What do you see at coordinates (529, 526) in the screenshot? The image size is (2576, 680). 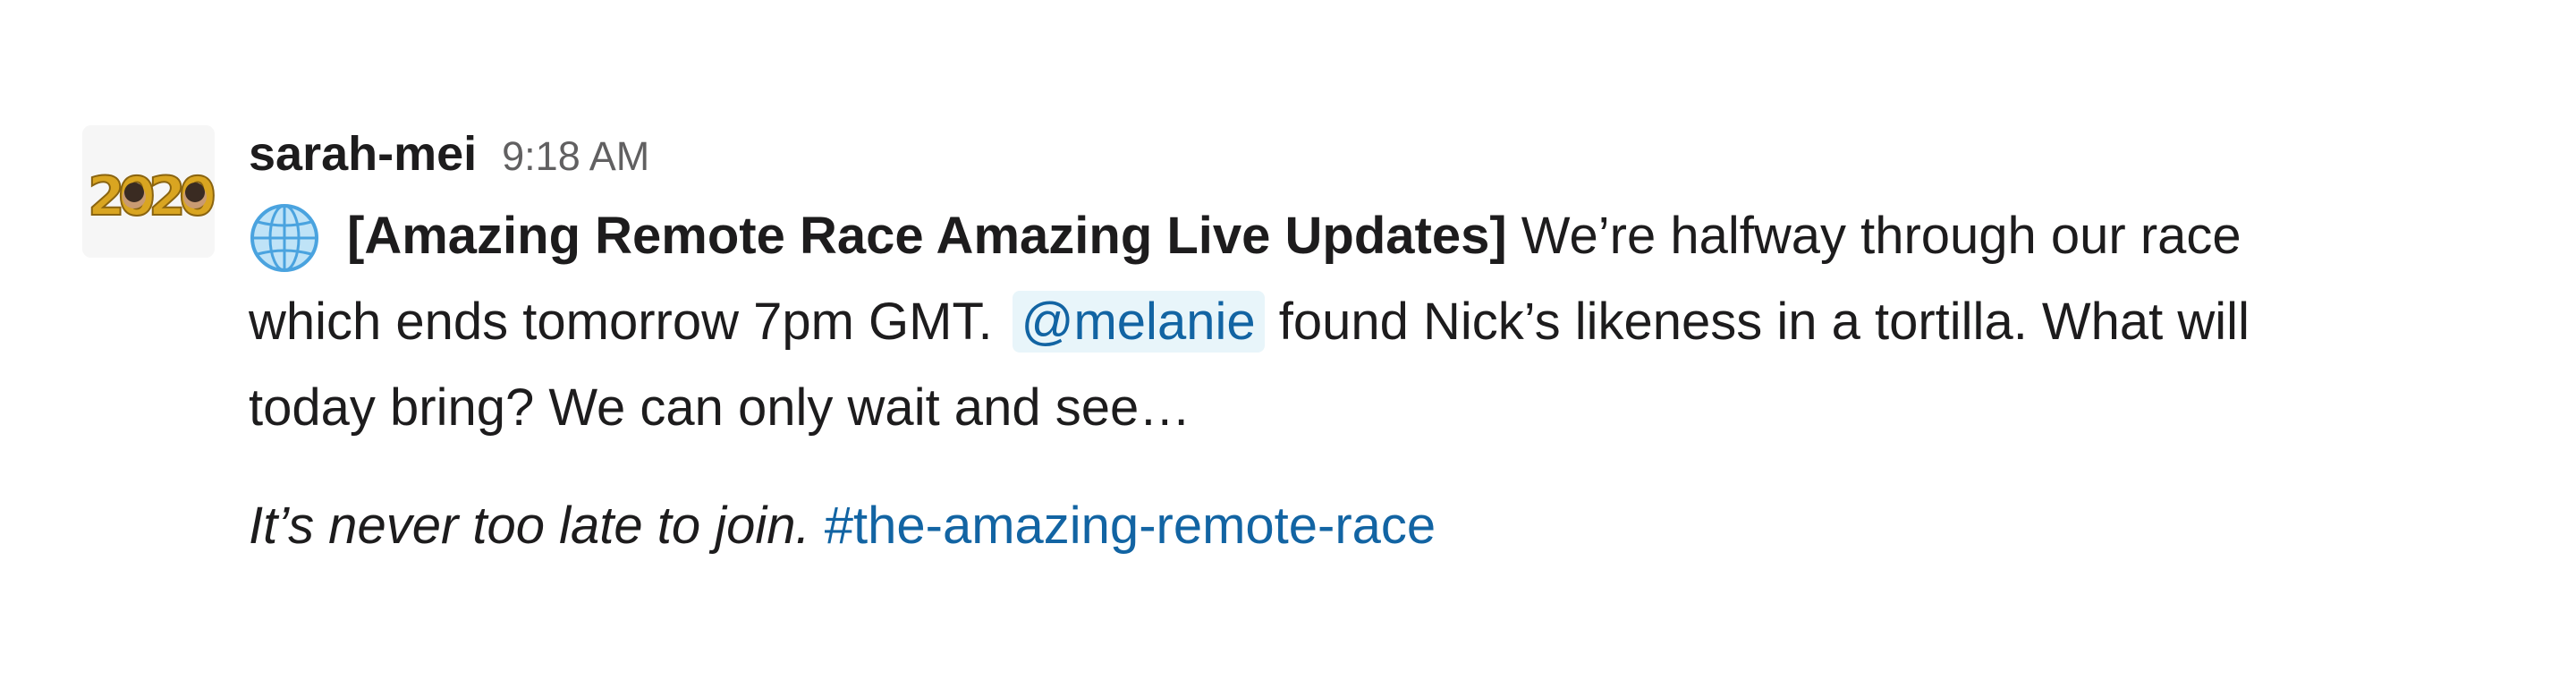 I see `message-italic-text: It’s never too late to join.` at bounding box center [529, 526].